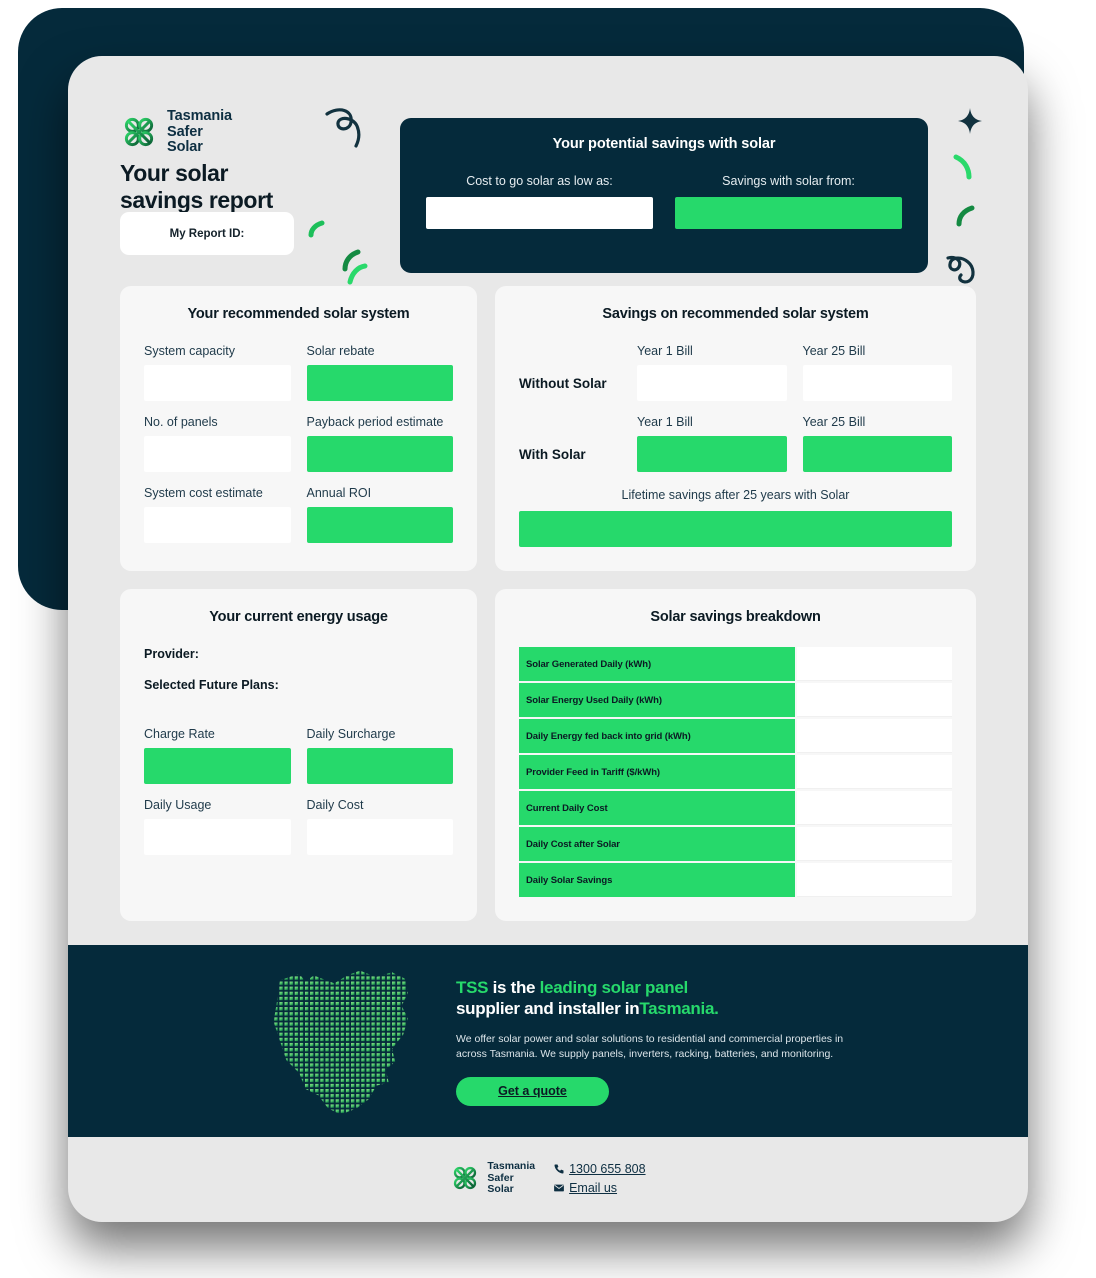 The image size is (1096, 1278). I want to click on brand-line-1: Tasmania, so click(200, 116).